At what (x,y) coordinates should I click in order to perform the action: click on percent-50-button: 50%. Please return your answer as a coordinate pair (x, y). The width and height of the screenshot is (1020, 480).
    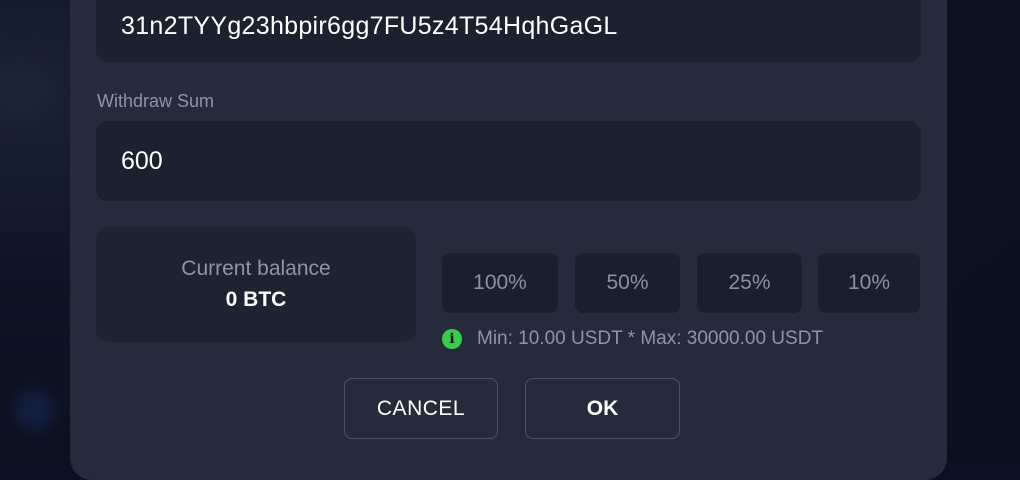
    Looking at the image, I should click on (627, 283).